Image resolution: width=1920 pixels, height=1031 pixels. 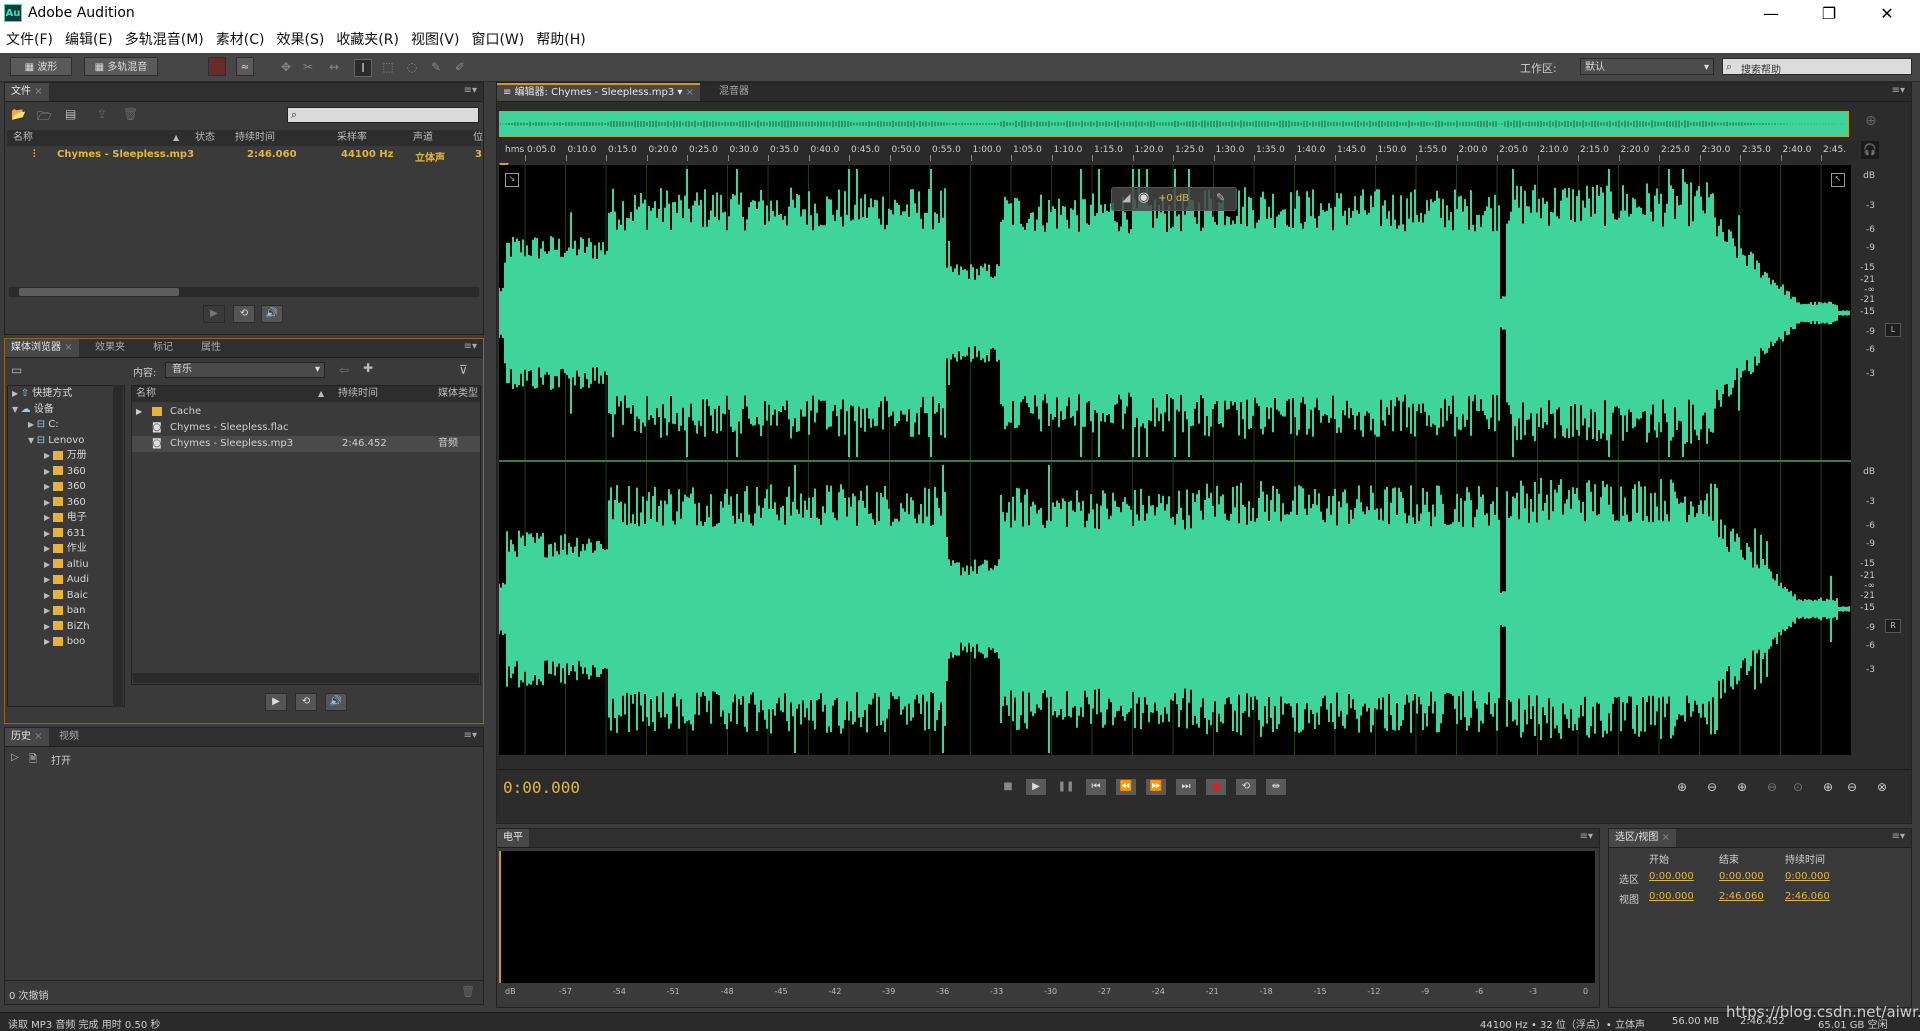 I want to click on waveform-overview, so click(x=1174, y=124).